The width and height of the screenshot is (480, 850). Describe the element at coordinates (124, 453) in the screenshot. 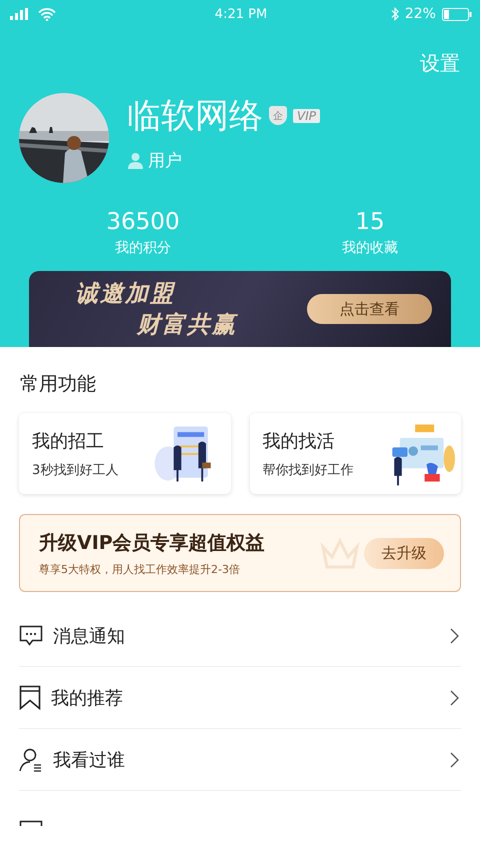

I see `feature-card: 我的招工 3秒找到好工人` at that location.